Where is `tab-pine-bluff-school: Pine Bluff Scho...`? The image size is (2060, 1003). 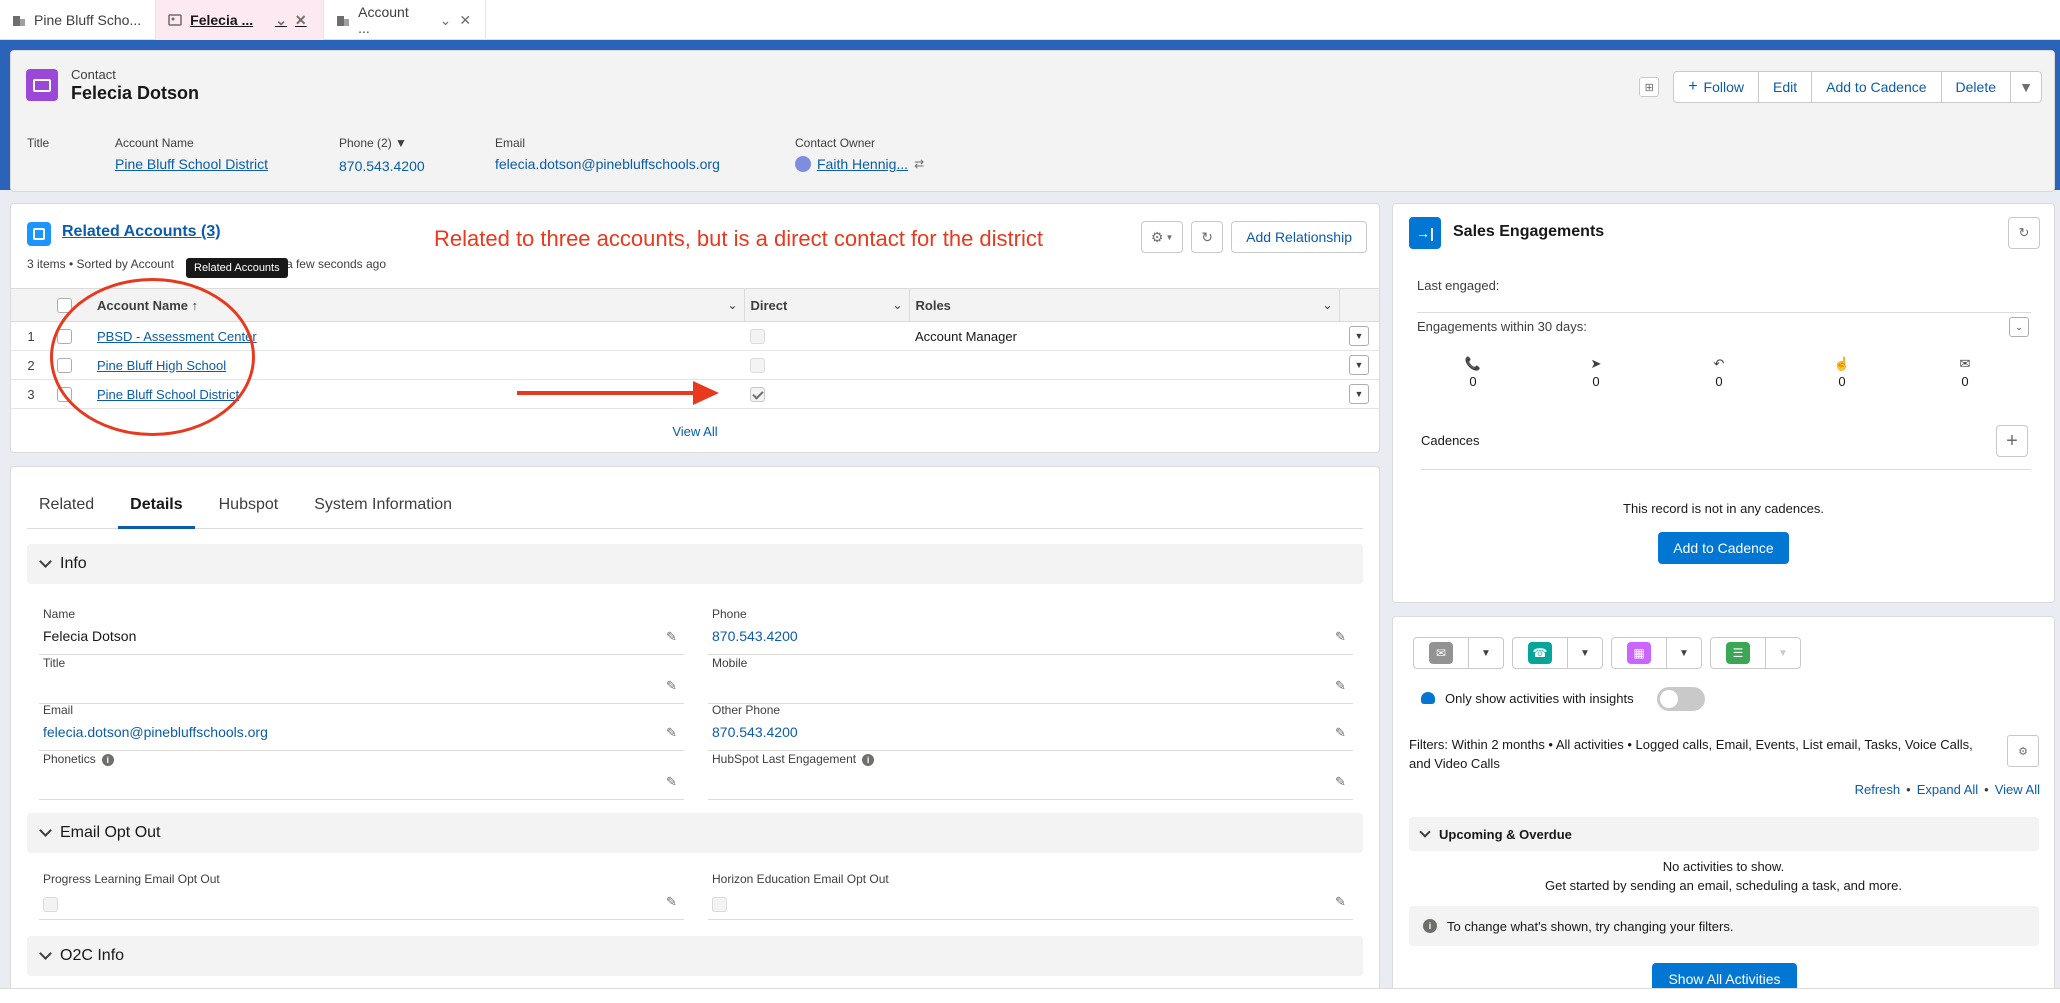 tab-pine-bluff-school: Pine Bluff Scho... is located at coordinates (78, 20).